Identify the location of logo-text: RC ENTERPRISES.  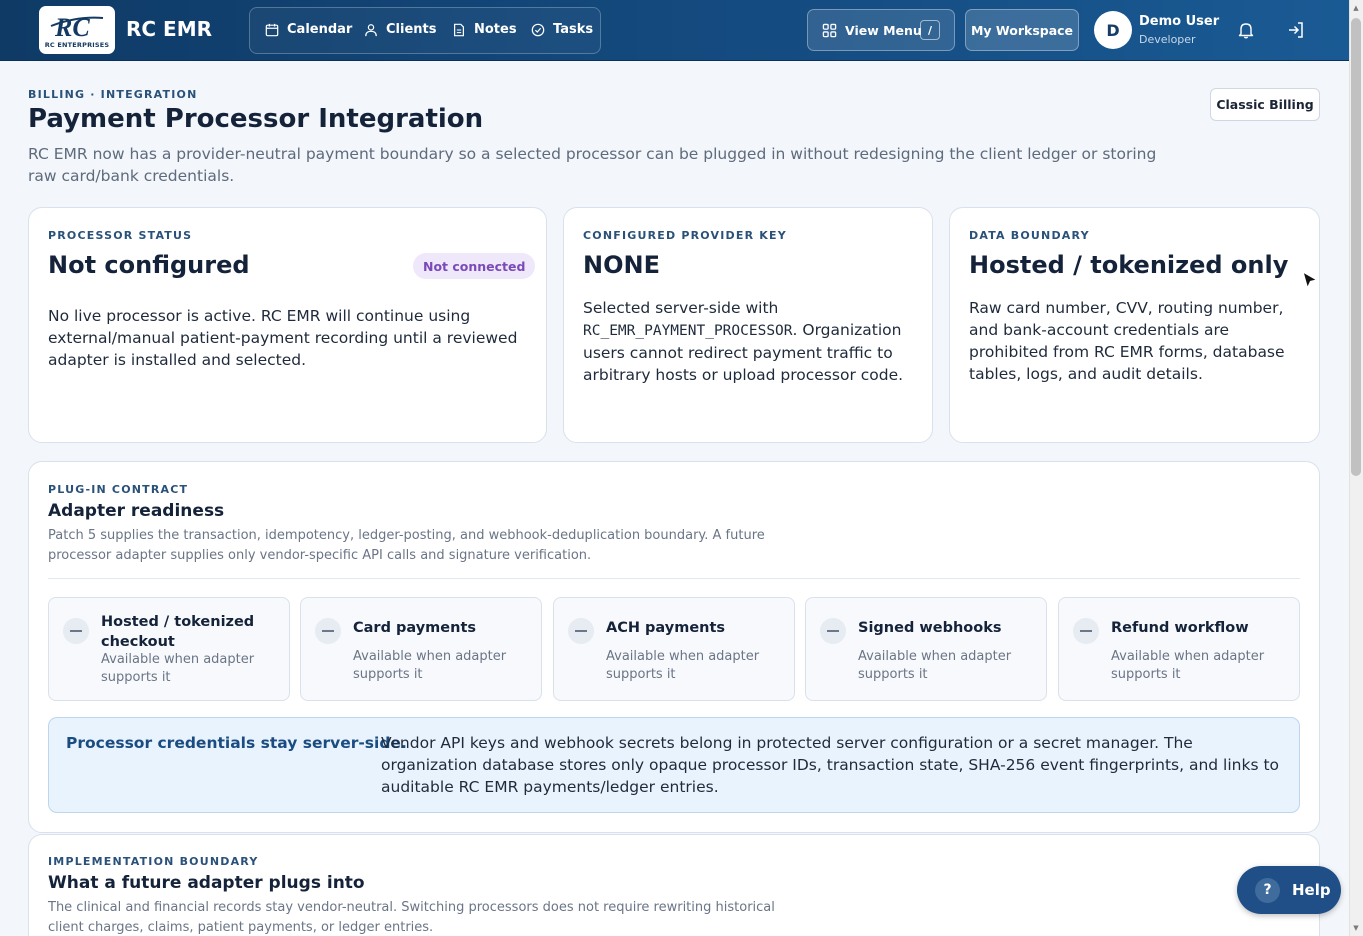
(77, 44).